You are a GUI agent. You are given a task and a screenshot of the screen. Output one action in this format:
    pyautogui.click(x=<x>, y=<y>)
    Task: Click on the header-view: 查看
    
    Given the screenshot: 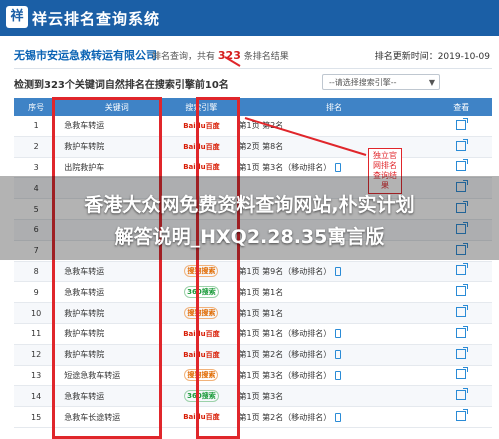 What is the action you would take?
    pyautogui.click(x=461, y=107)
    